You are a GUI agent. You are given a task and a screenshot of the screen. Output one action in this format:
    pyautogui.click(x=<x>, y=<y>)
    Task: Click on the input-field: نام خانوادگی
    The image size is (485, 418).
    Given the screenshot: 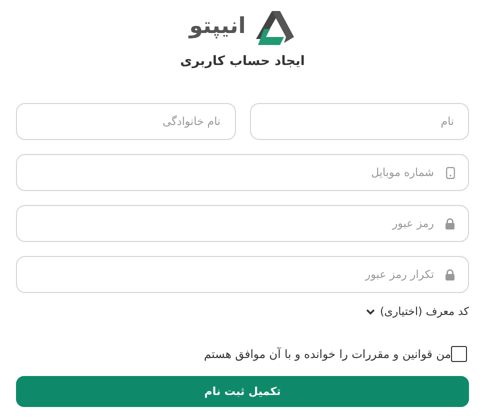 What is the action you would take?
    pyautogui.click(x=126, y=121)
    